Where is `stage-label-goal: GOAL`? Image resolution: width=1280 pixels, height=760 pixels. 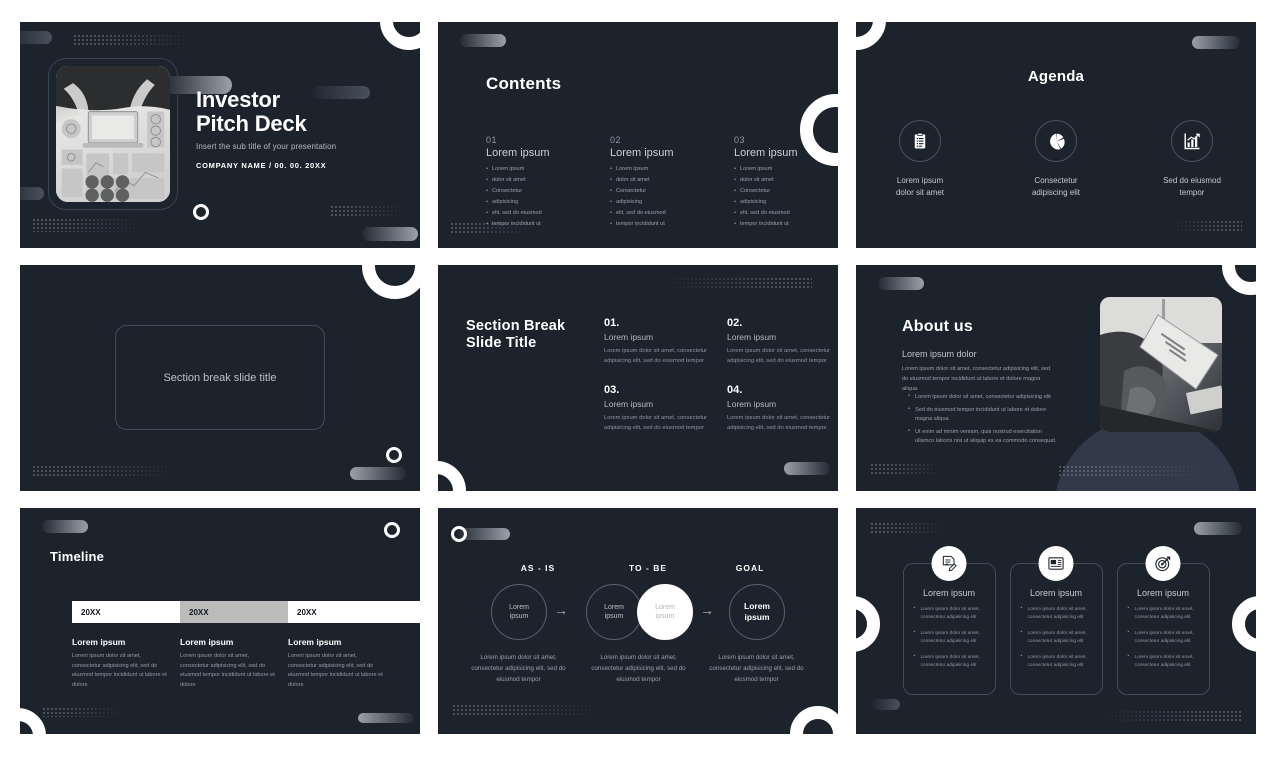 stage-label-goal: GOAL is located at coordinates (750, 568).